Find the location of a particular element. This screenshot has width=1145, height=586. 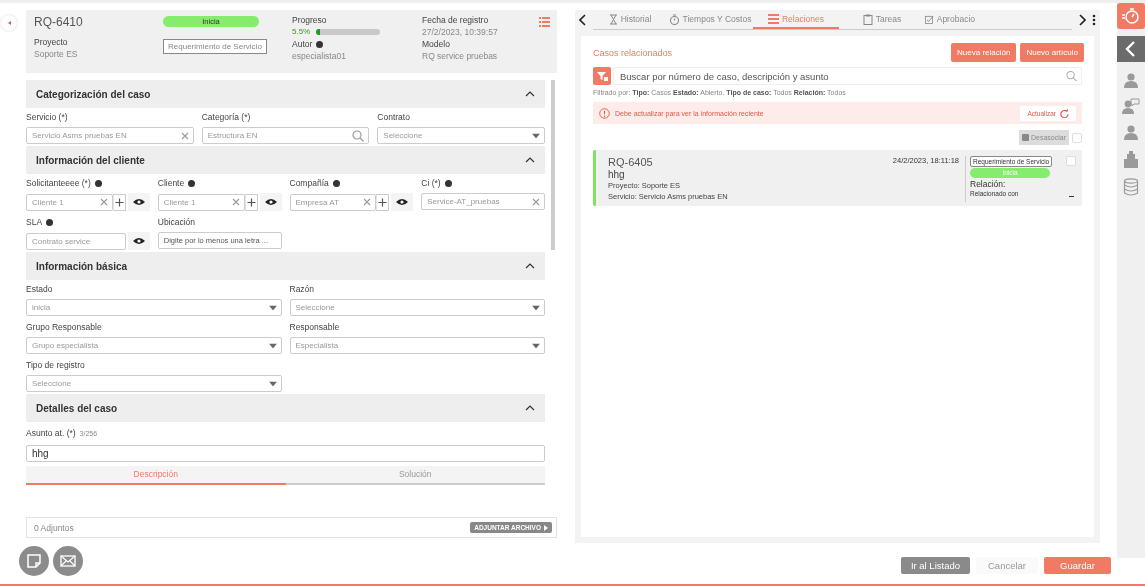

save-button: Guardar is located at coordinates (1077, 565).